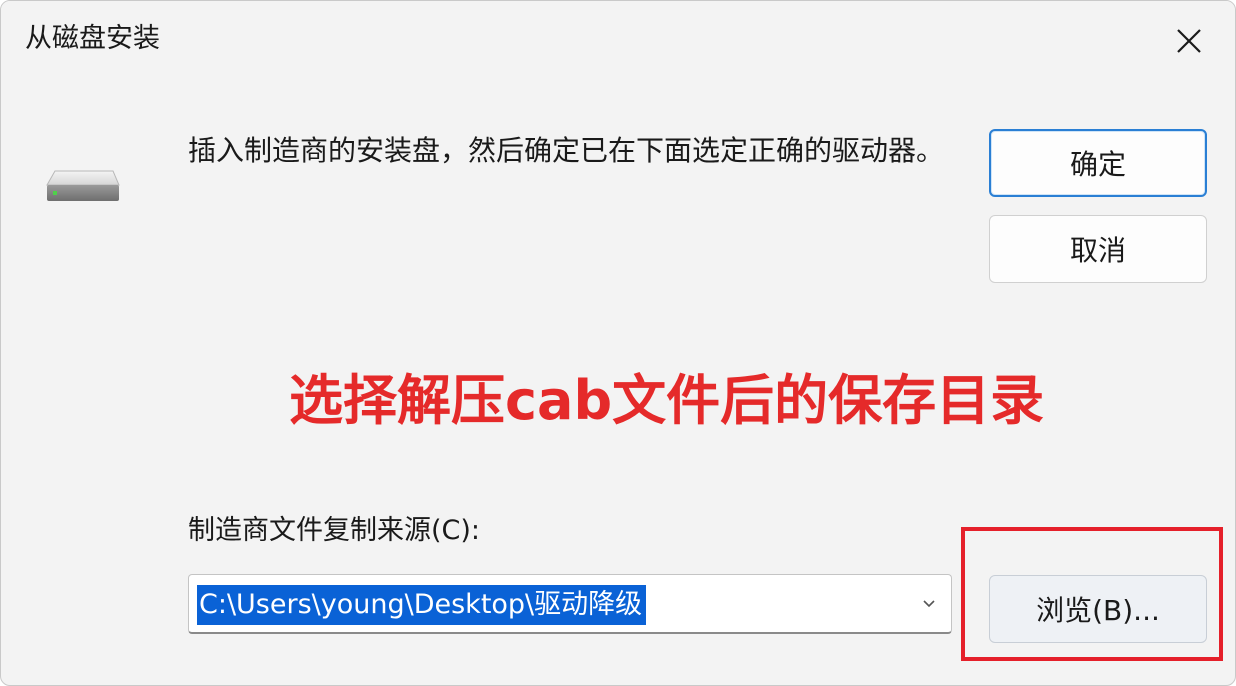 The height and width of the screenshot is (686, 1236). I want to click on close-button, so click(1189, 41).